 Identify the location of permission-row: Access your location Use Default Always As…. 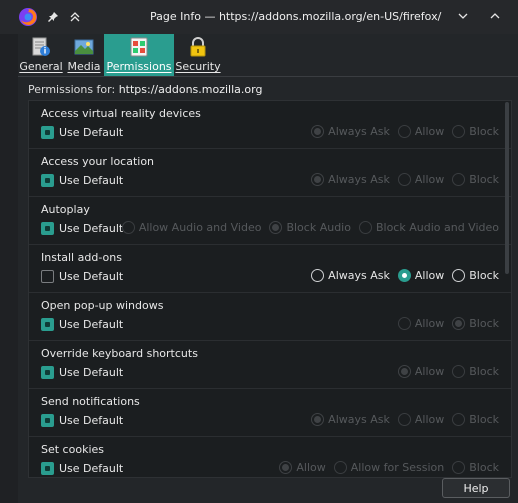
(270, 173).